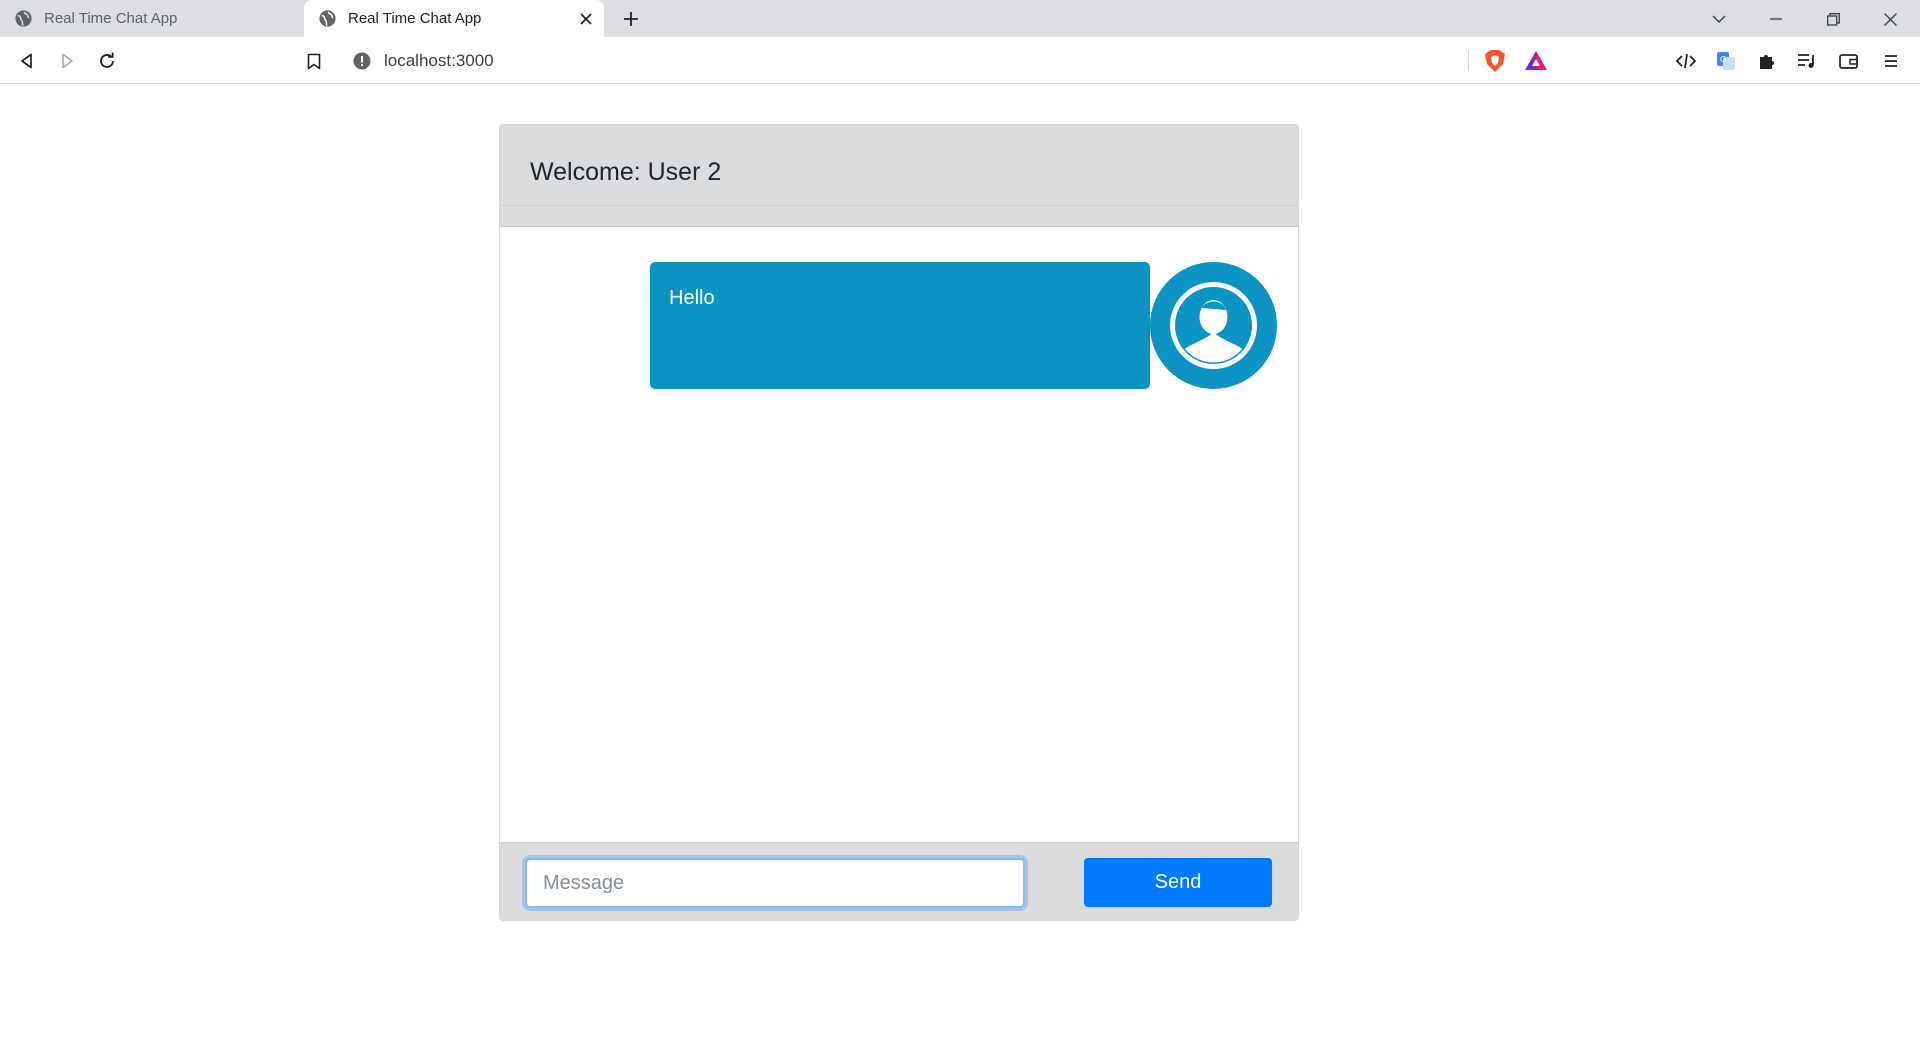 The image size is (1920, 1040). Describe the element at coordinates (439, 60) in the screenshot. I see `url-text: localhost:3000` at that location.